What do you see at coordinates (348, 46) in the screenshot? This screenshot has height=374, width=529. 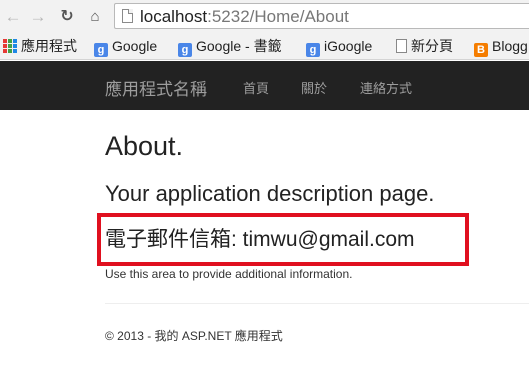 I see `bookmark-label: iGoogle` at bounding box center [348, 46].